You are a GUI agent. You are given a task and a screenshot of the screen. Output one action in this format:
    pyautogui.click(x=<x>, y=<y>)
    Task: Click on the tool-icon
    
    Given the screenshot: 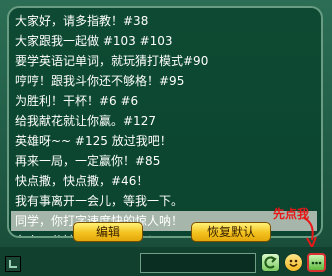 What is the action you would take?
    pyautogui.click(x=13, y=264)
    